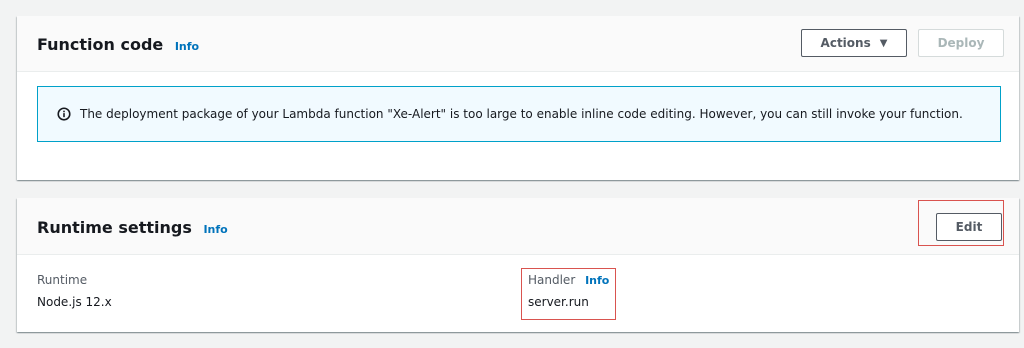 Image resolution: width=1024 pixels, height=348 pixels. I want to click on deploy-button: Deploy, so click(961, 43).